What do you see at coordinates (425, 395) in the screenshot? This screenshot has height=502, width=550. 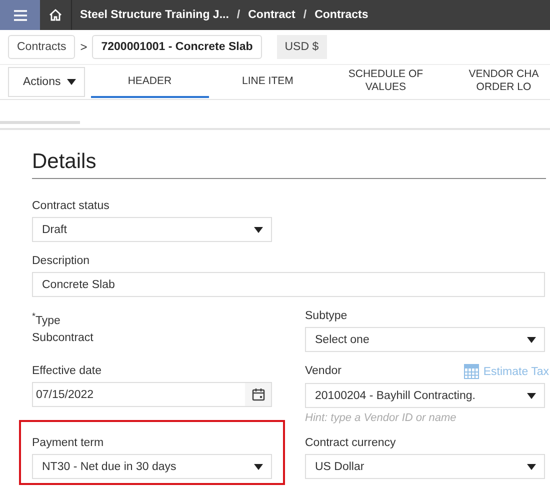 I see `dropdown: 20100204 - Bayhill Contracting.` at bounding box center [425, 395].